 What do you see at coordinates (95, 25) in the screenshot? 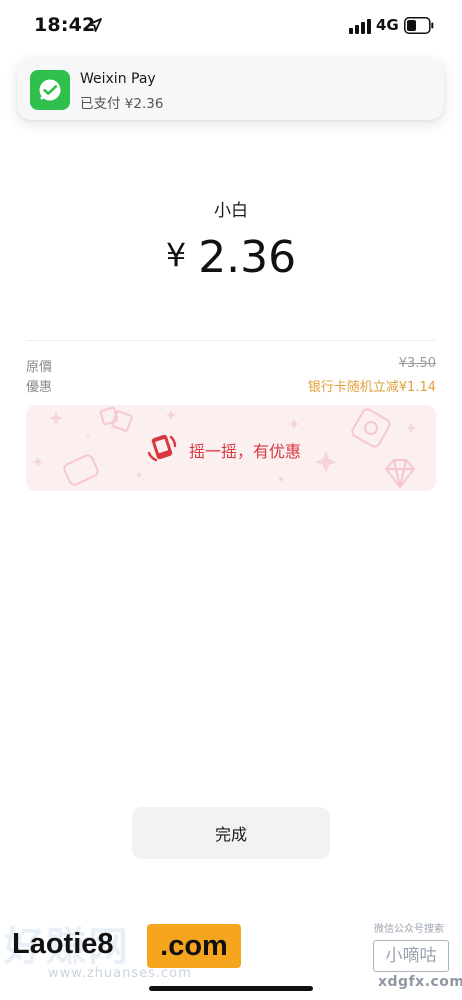
I see `location-arrow-icon` at bounding box center [95, 25].